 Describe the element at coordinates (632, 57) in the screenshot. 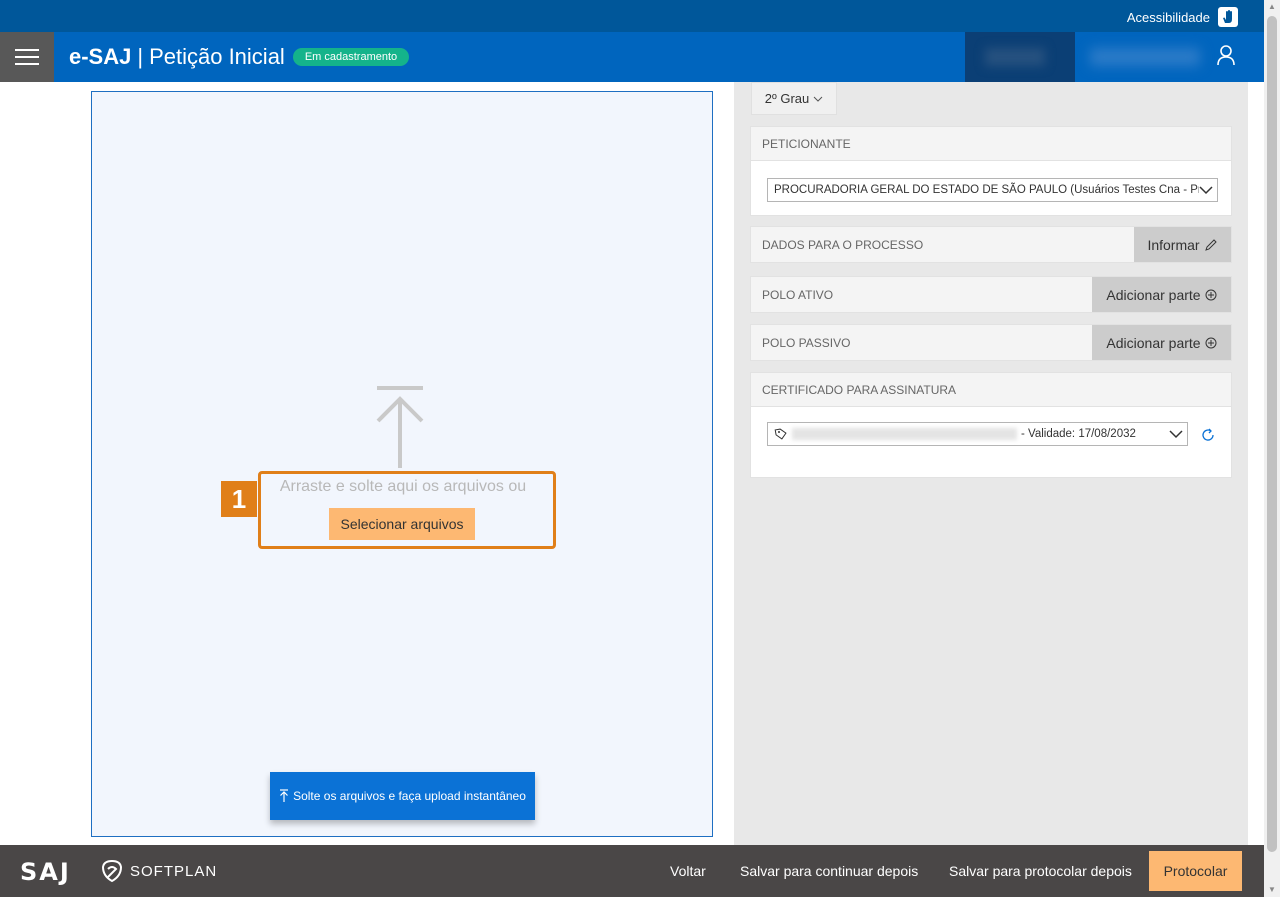

I see `app-header: e-SAJ | Petição Inicial Em cadastramento` at that location.